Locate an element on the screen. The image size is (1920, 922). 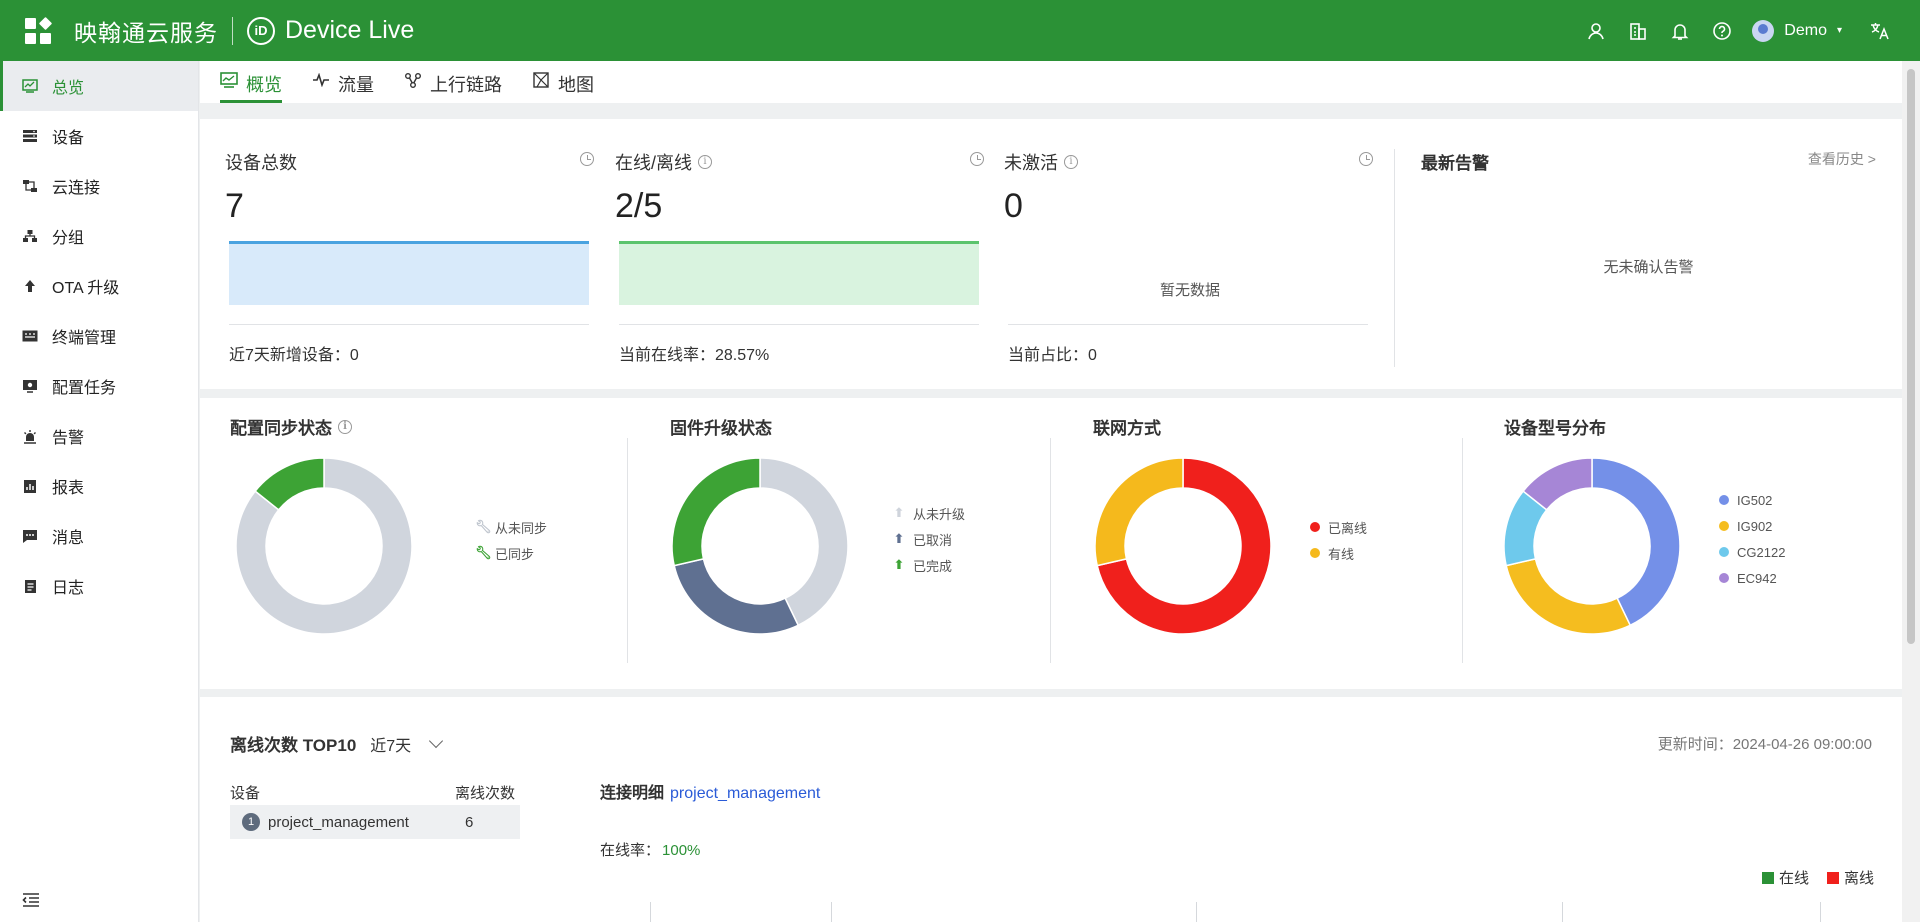
donut-slice-已完成 is located at coordinates (716, 512).